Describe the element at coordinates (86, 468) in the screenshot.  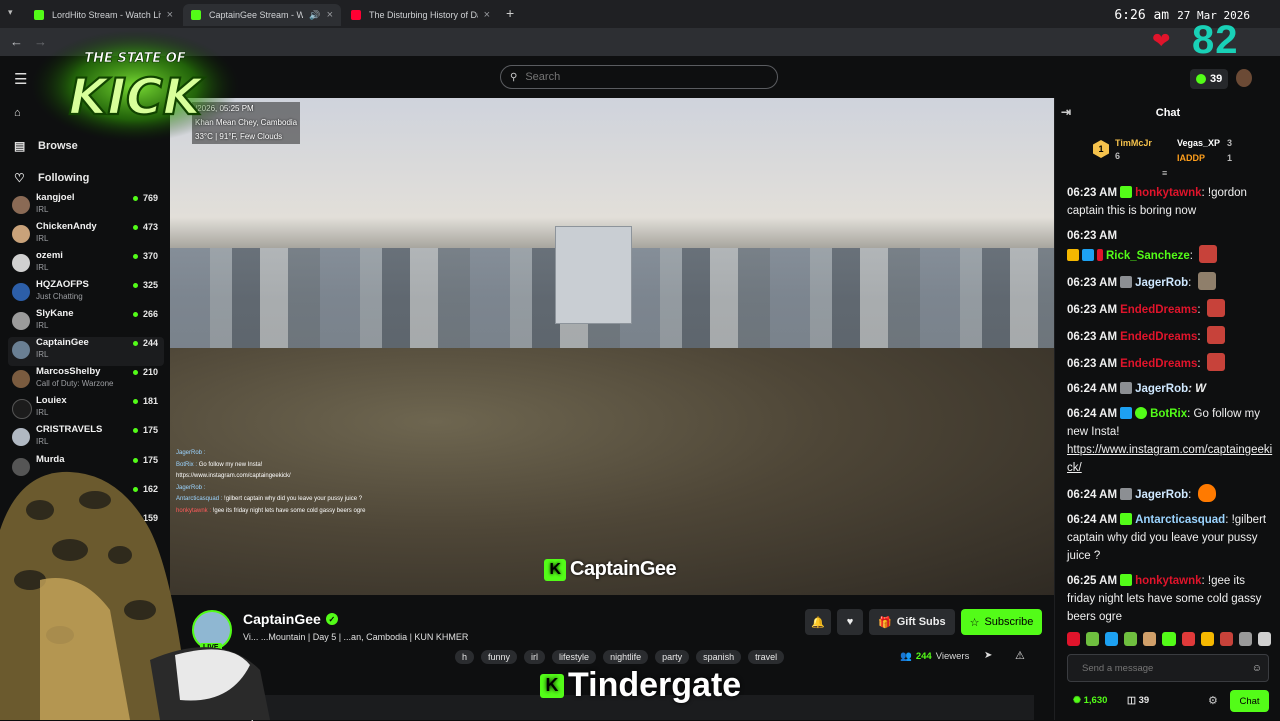
I see `followed-channel: Murda 175` at that location.